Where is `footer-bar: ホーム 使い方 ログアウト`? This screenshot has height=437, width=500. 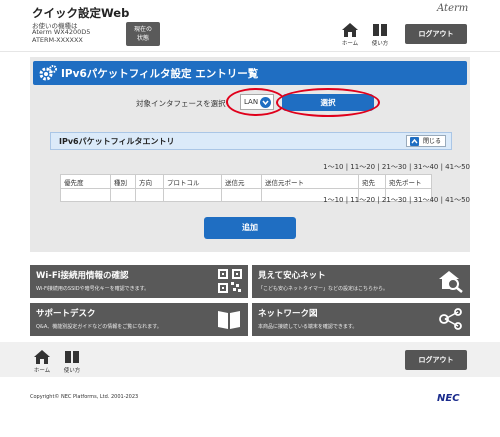 footer-bar: ホーム 使い方 ログアウト is located at coordinates (250, 359).